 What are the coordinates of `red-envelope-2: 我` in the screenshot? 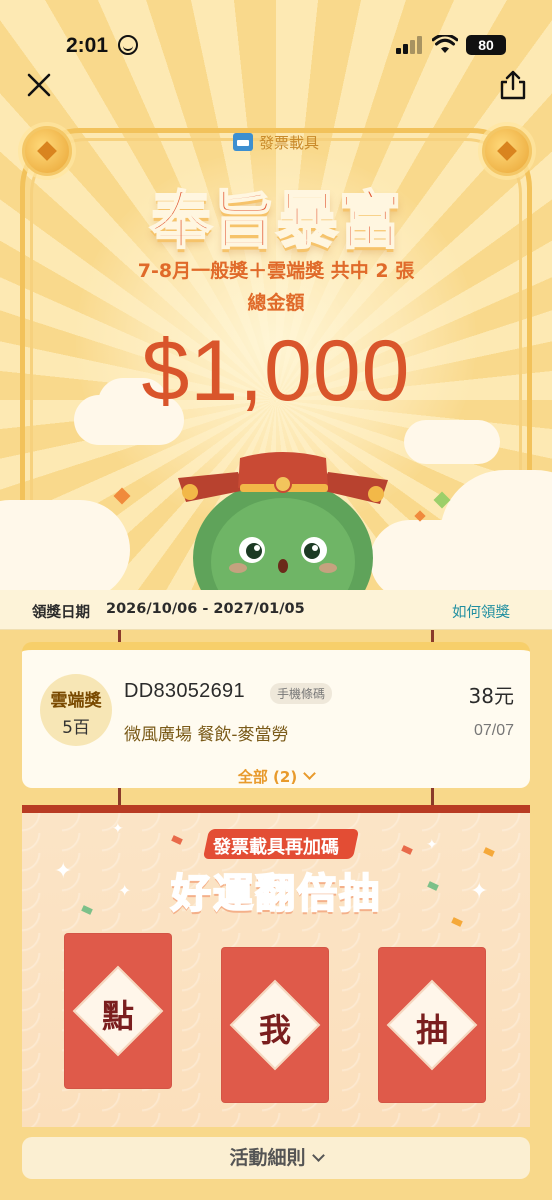 It's located at (275, 1025).